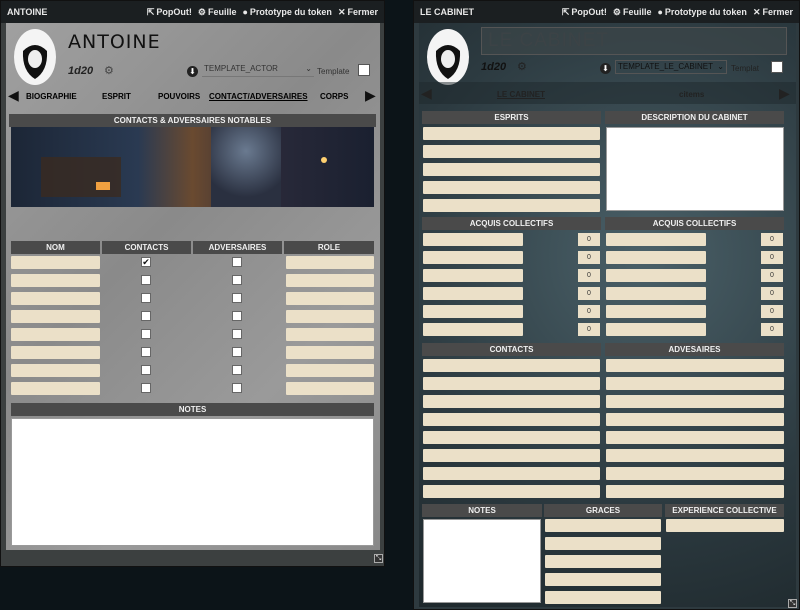  What do you see at coordinates (286, 12) in the screenshot?
I see `token-prototype-button: ● Prototype du token` at bounding box center [286, 12].